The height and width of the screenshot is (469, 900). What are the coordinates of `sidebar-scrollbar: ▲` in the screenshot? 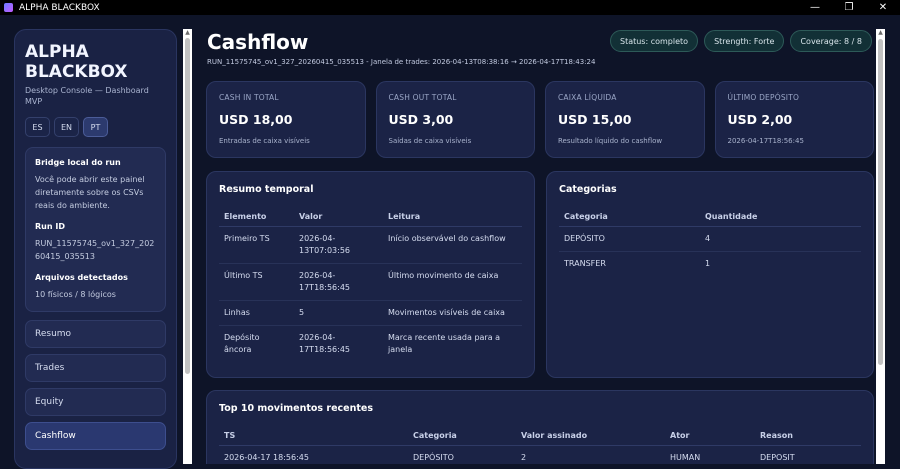 It's located at (187, 246).